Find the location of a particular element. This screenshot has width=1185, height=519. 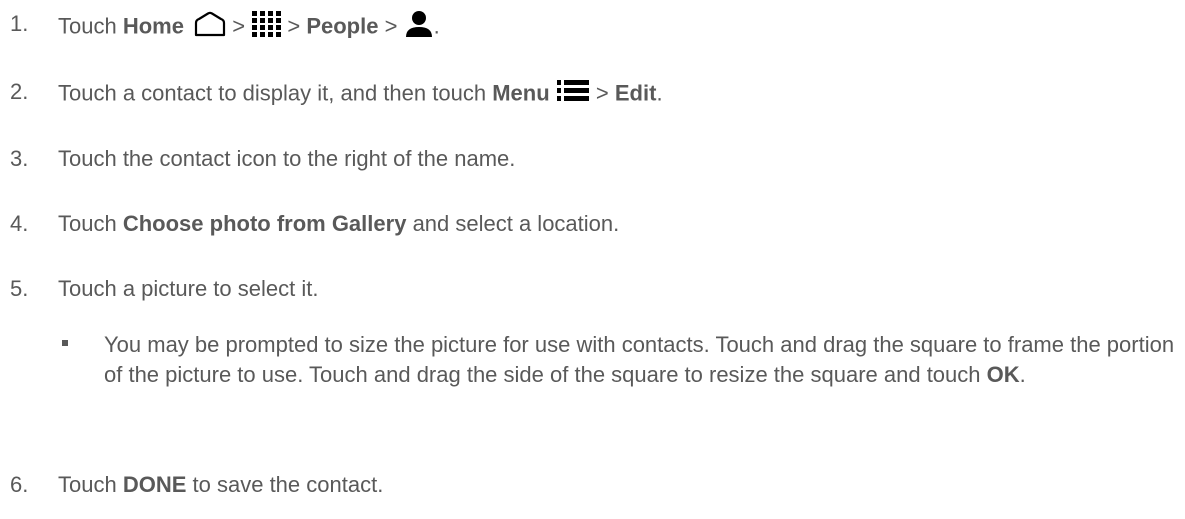

step-number: 2. is located at coordinates (19, 91).